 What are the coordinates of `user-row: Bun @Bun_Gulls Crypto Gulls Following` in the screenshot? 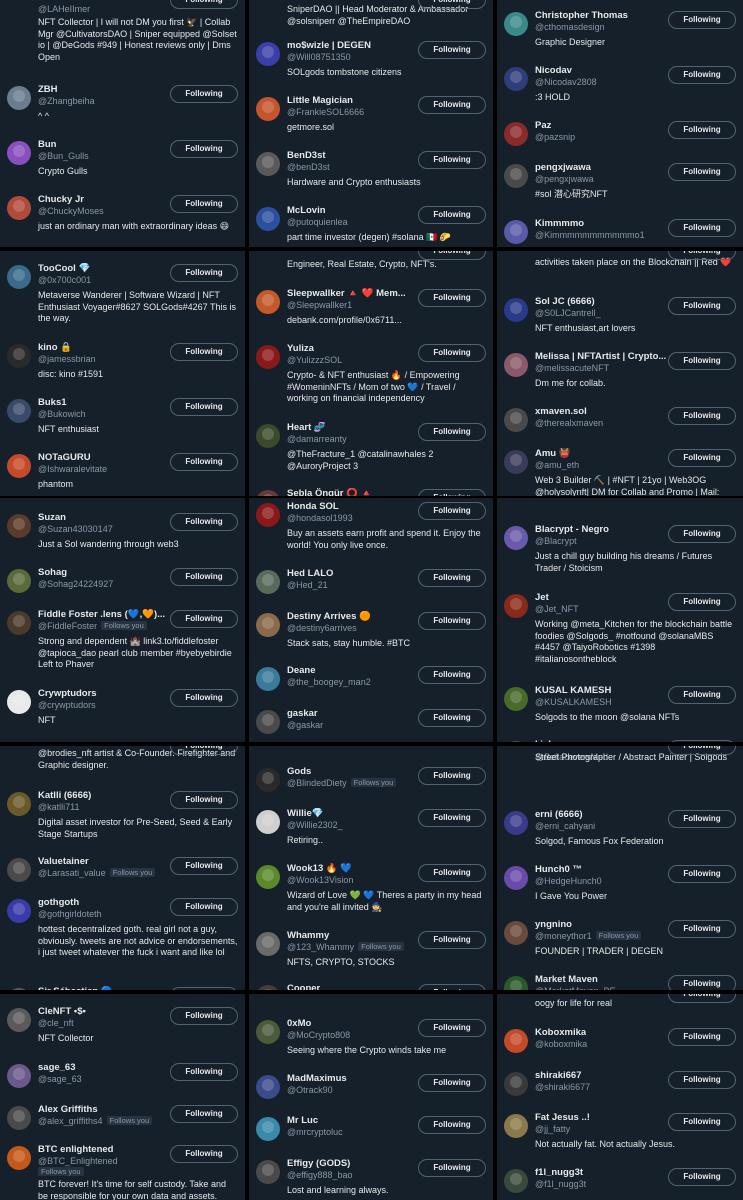 It's located at (122, 169).